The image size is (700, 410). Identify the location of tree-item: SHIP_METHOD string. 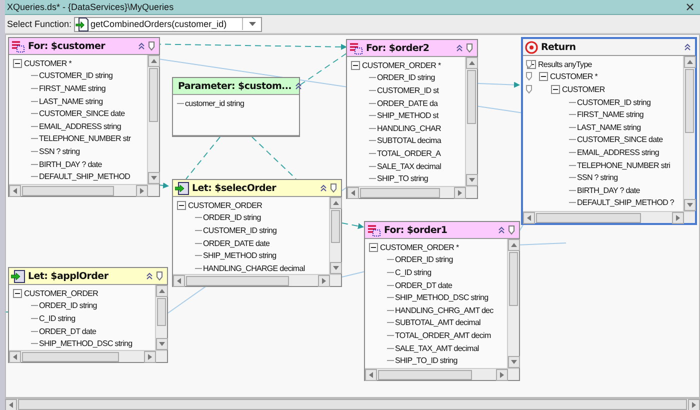
(235, 255).